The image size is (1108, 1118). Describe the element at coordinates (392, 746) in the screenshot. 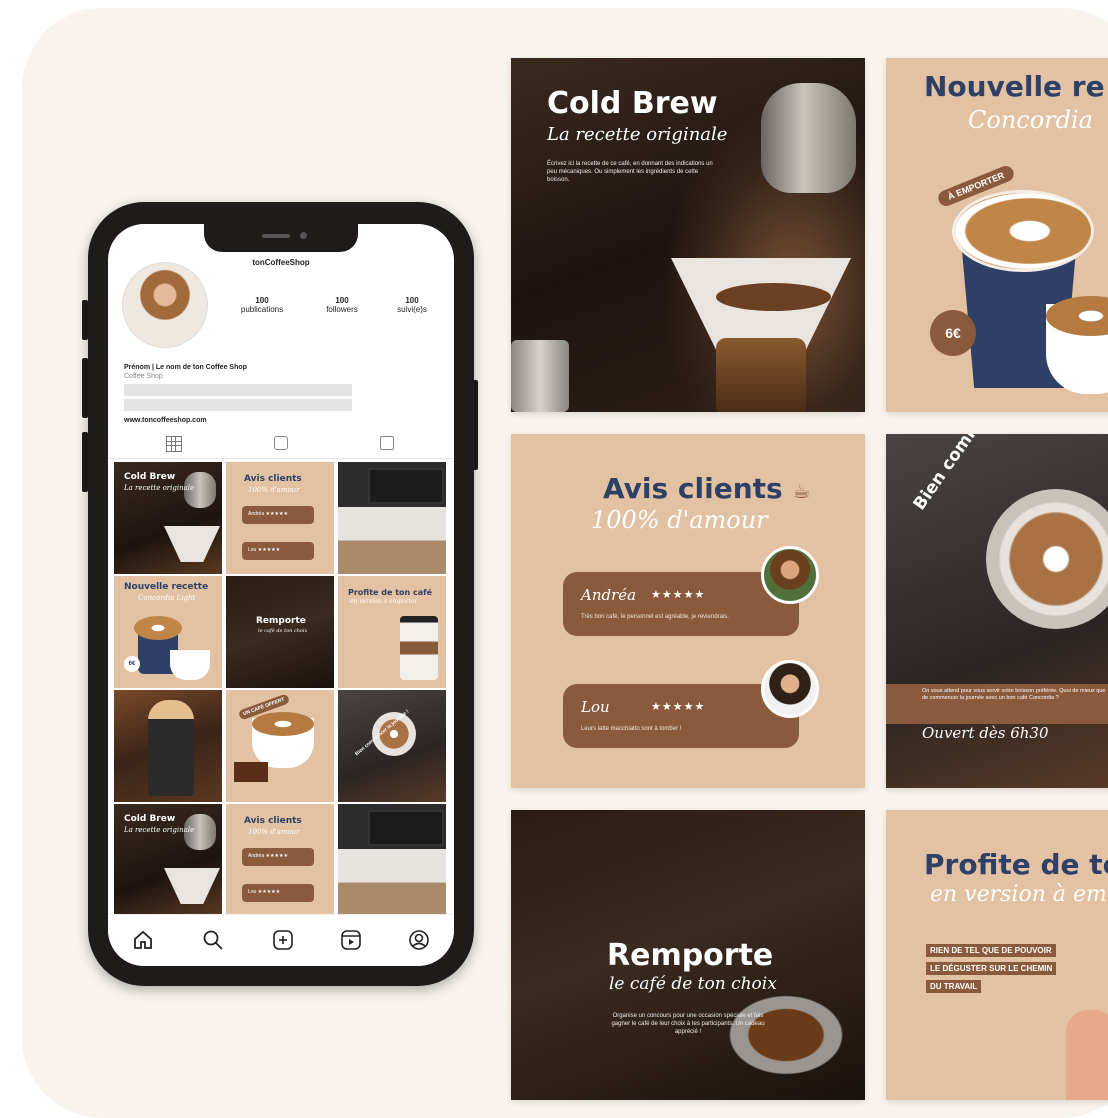

I see `grid-post: Bien commencer la journée !` at that location.